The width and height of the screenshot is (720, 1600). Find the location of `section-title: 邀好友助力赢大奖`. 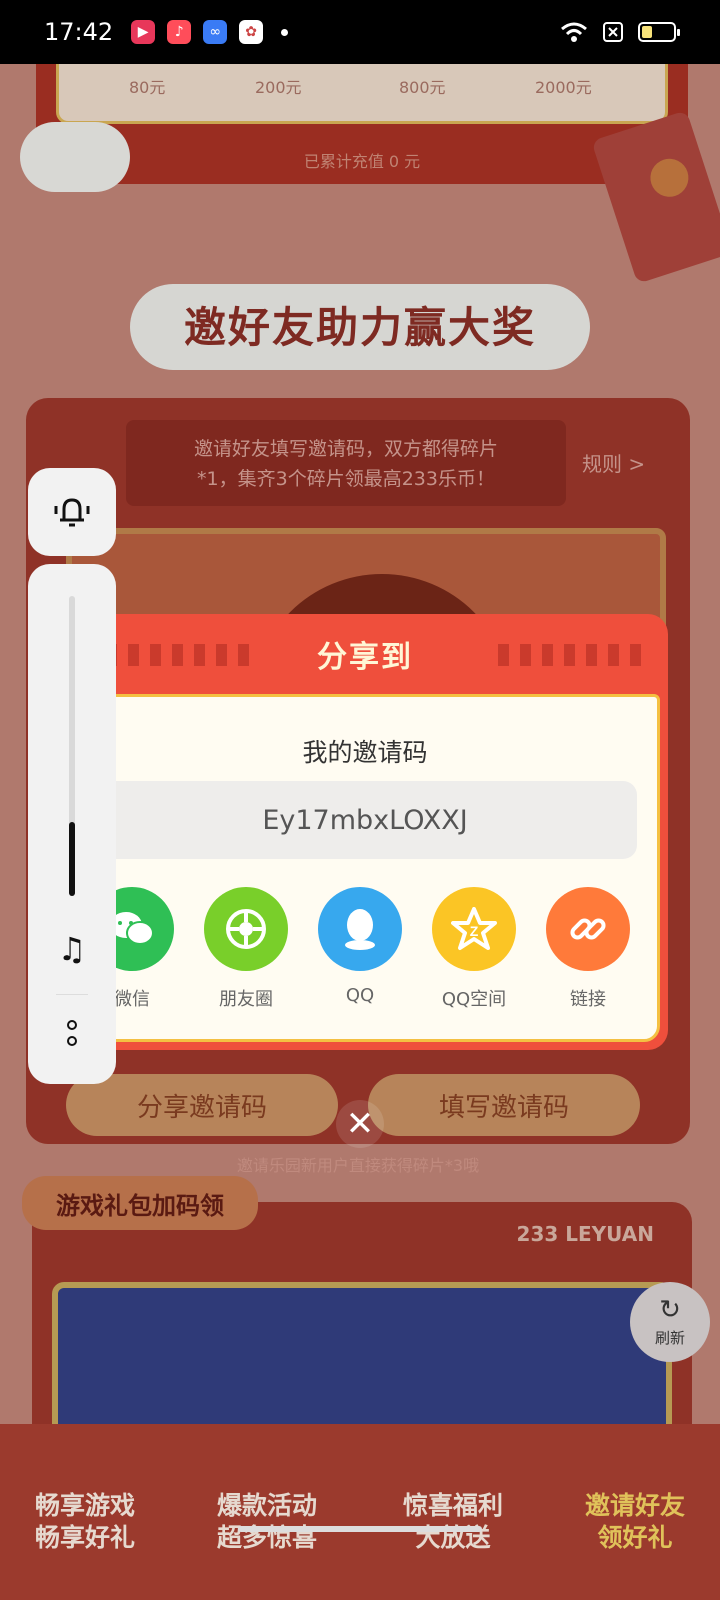

section-title: 邀好友助力赢大奖 is located at coordinates (359, 327).